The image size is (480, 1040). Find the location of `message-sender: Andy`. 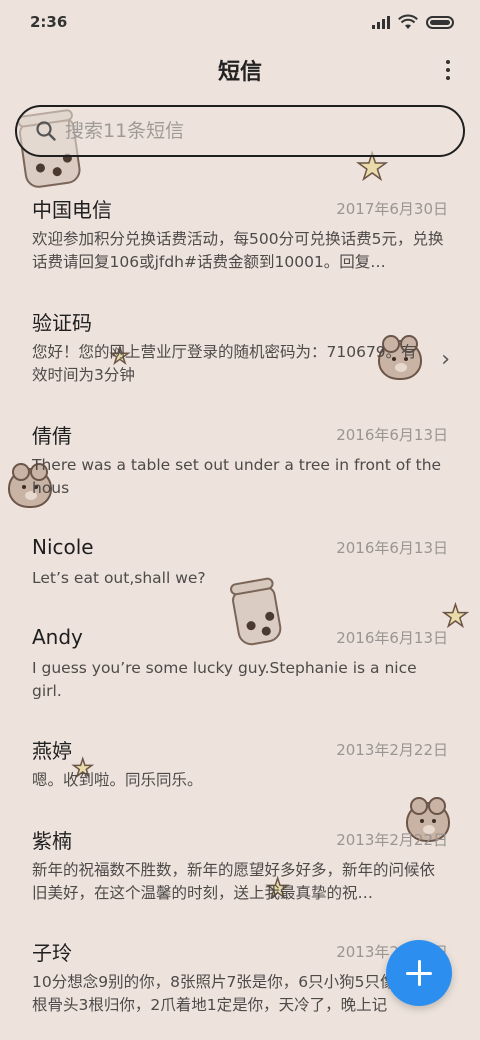

message-sender: Andy is located at coordinates (57, 637).